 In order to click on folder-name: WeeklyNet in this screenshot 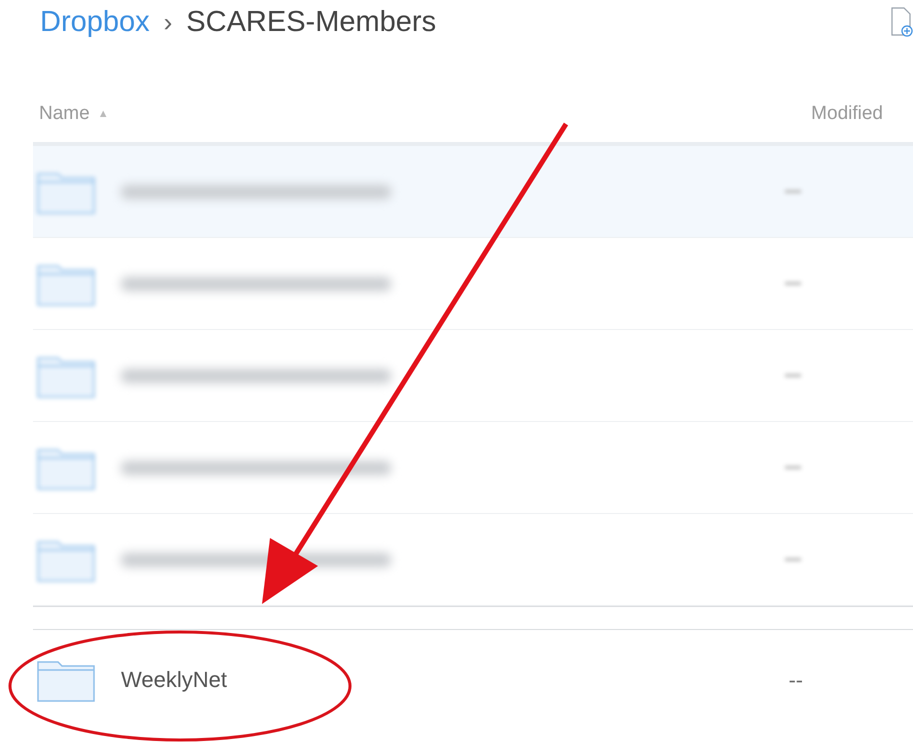, I will do `click(174, 680)`.